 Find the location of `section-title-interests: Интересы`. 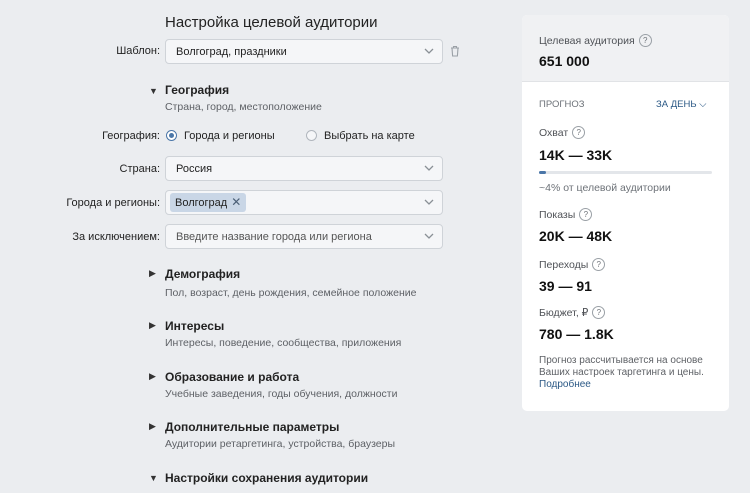

section-title-interests: Интересы is located at coordinates (194, 326).